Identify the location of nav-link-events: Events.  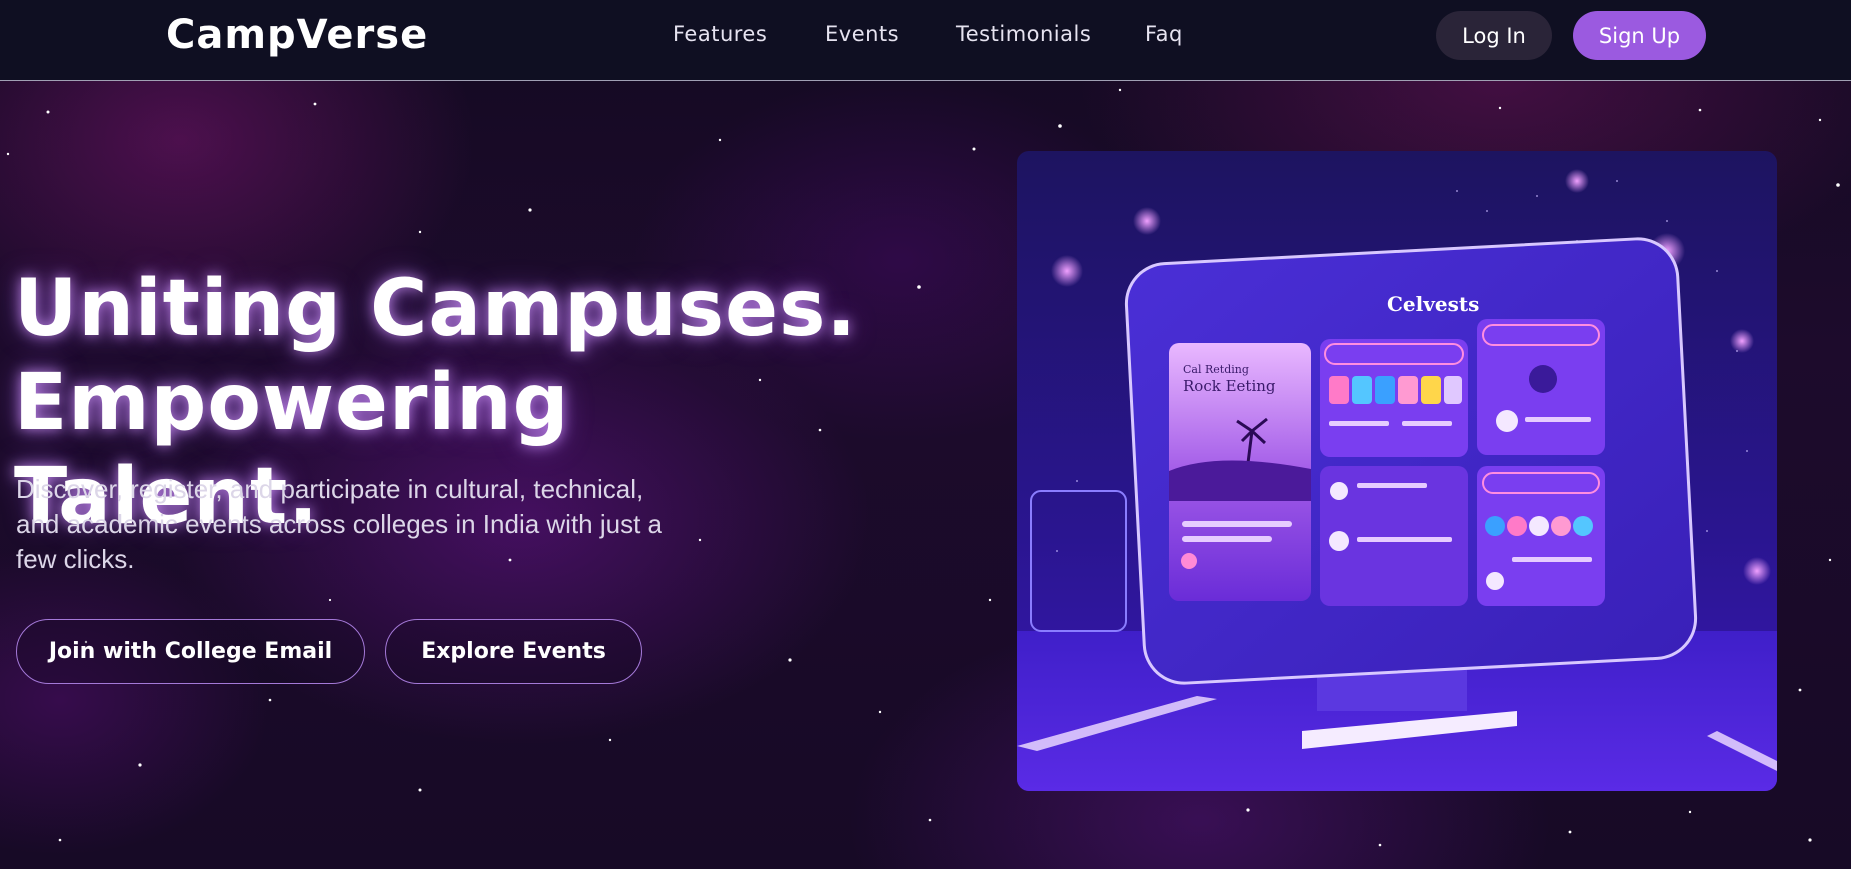
(862, 34).